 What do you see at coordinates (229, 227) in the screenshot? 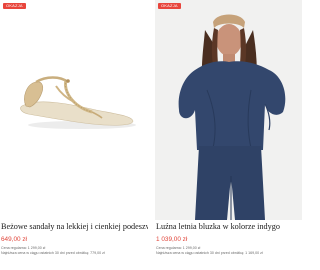
I see `product-title: Luźna letnia bluzka w kolorze indygo` at bounding box center [229, 227].